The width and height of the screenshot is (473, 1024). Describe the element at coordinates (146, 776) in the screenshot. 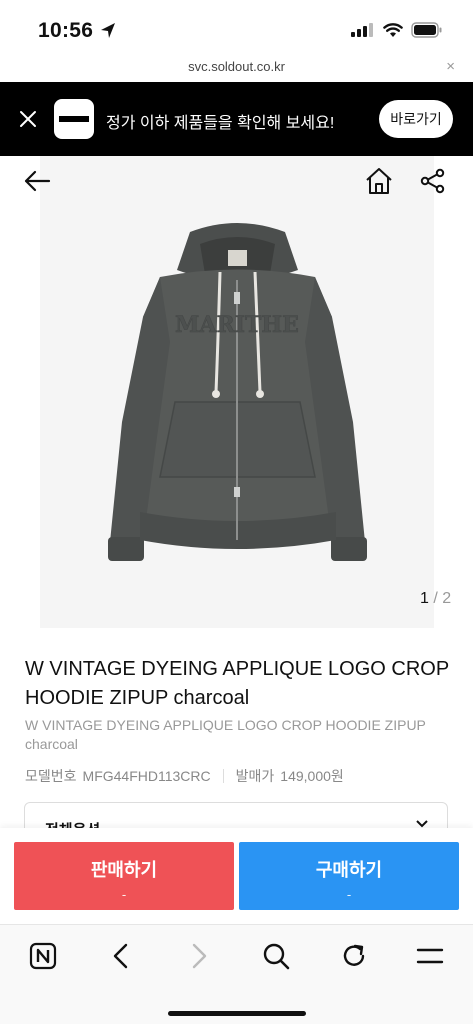

I see `model-value: MFG44FHD113CRC` at that location.